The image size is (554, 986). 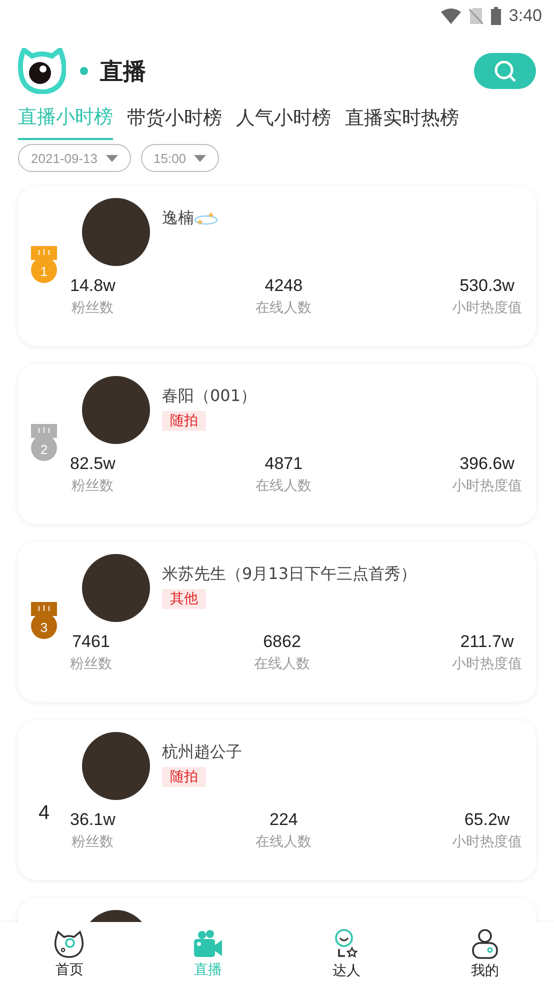 What do you see at coordinates (44, 271) in the screenshot?
I see `rank-number: 1` at bounding box center [44, 271].